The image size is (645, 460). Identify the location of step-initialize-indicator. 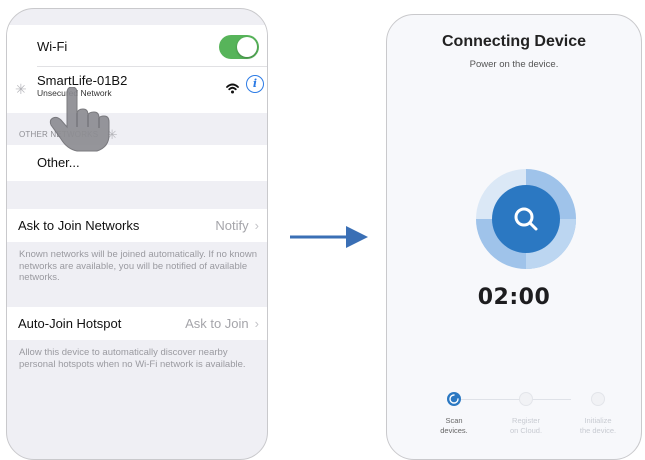
(598, 399).